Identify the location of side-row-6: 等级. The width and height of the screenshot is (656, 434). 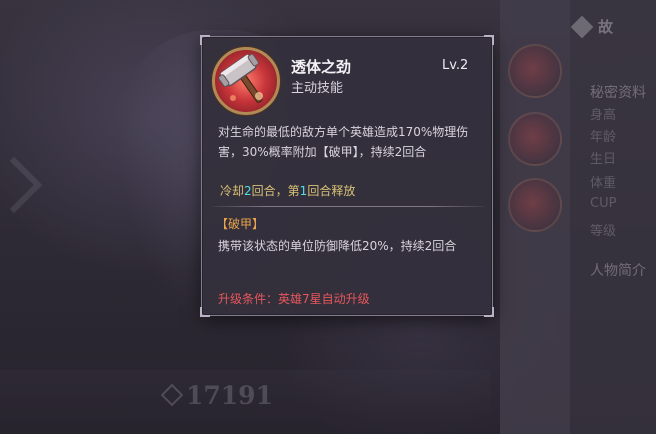
(603, 231).